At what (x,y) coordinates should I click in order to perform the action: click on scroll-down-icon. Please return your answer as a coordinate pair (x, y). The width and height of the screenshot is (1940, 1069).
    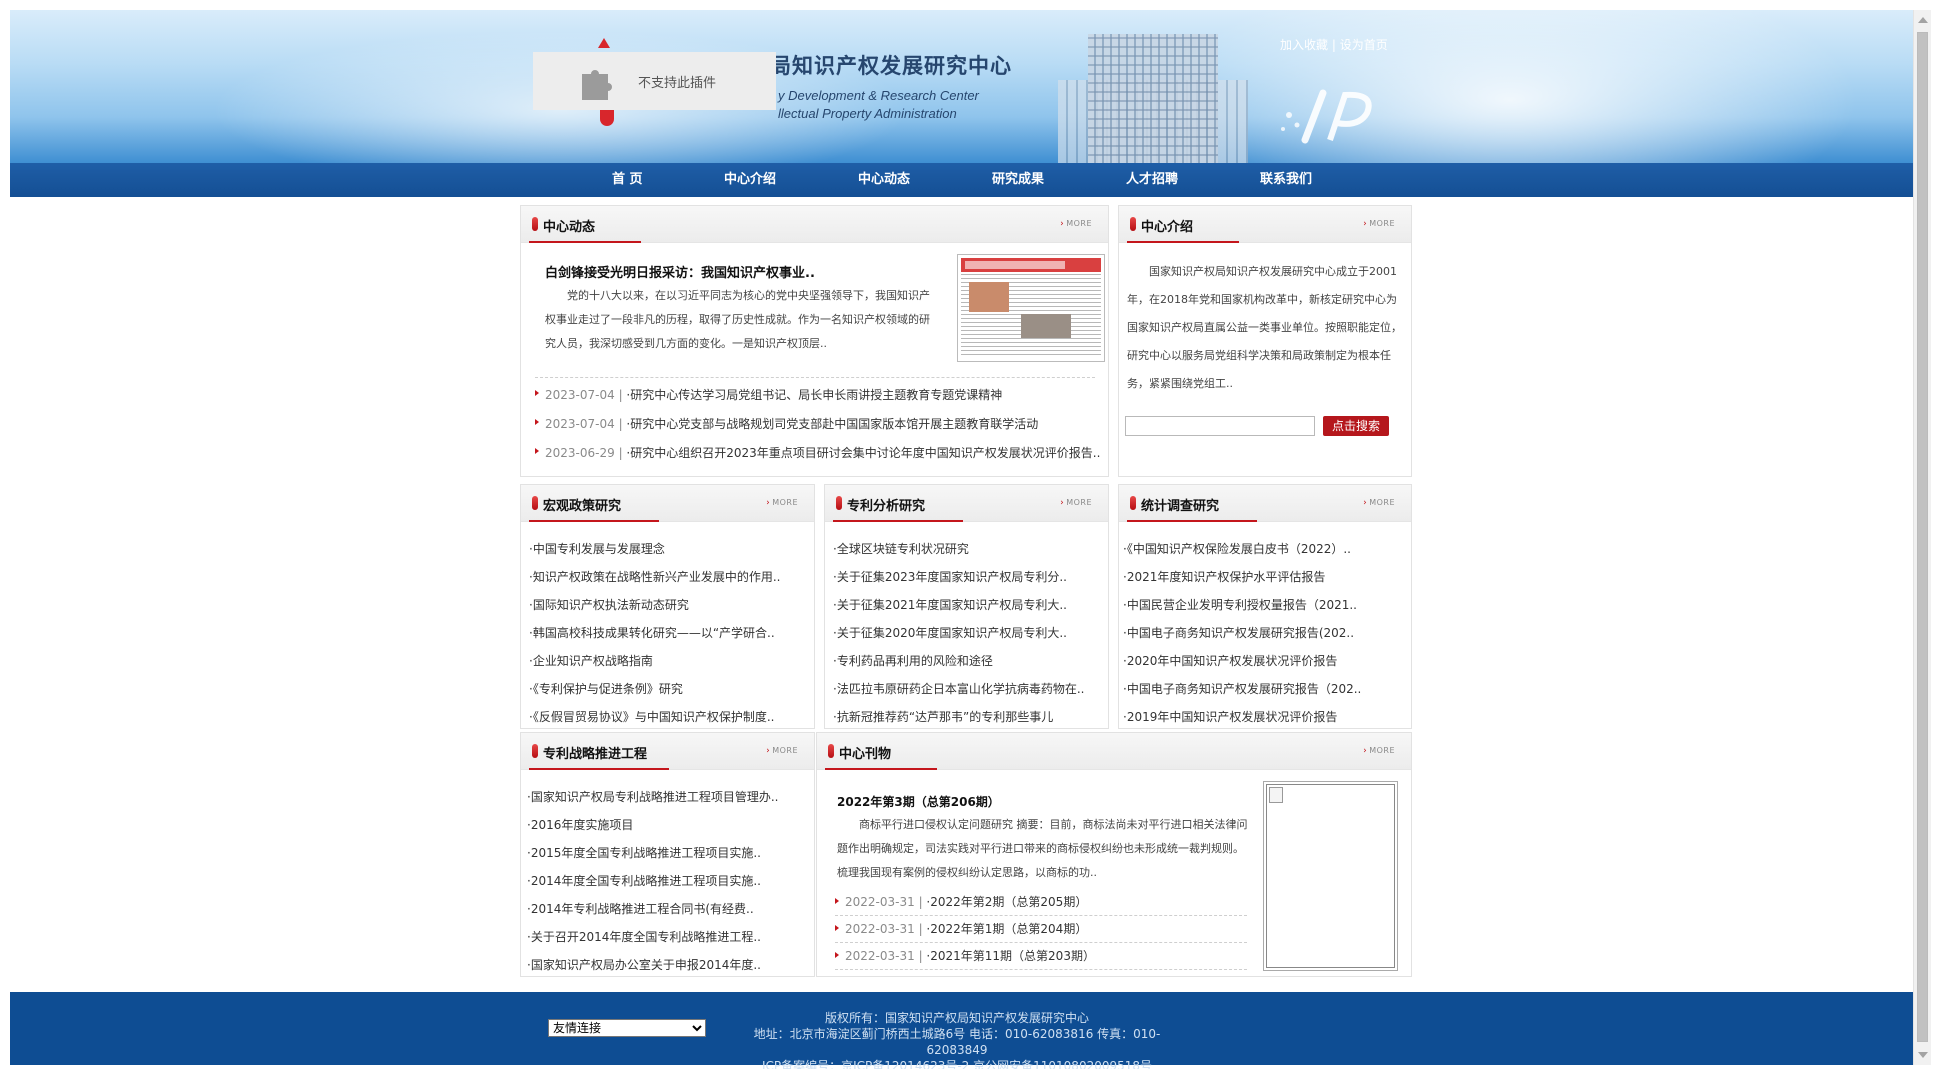
    Looking at the image, I should click on (1923, 1055).